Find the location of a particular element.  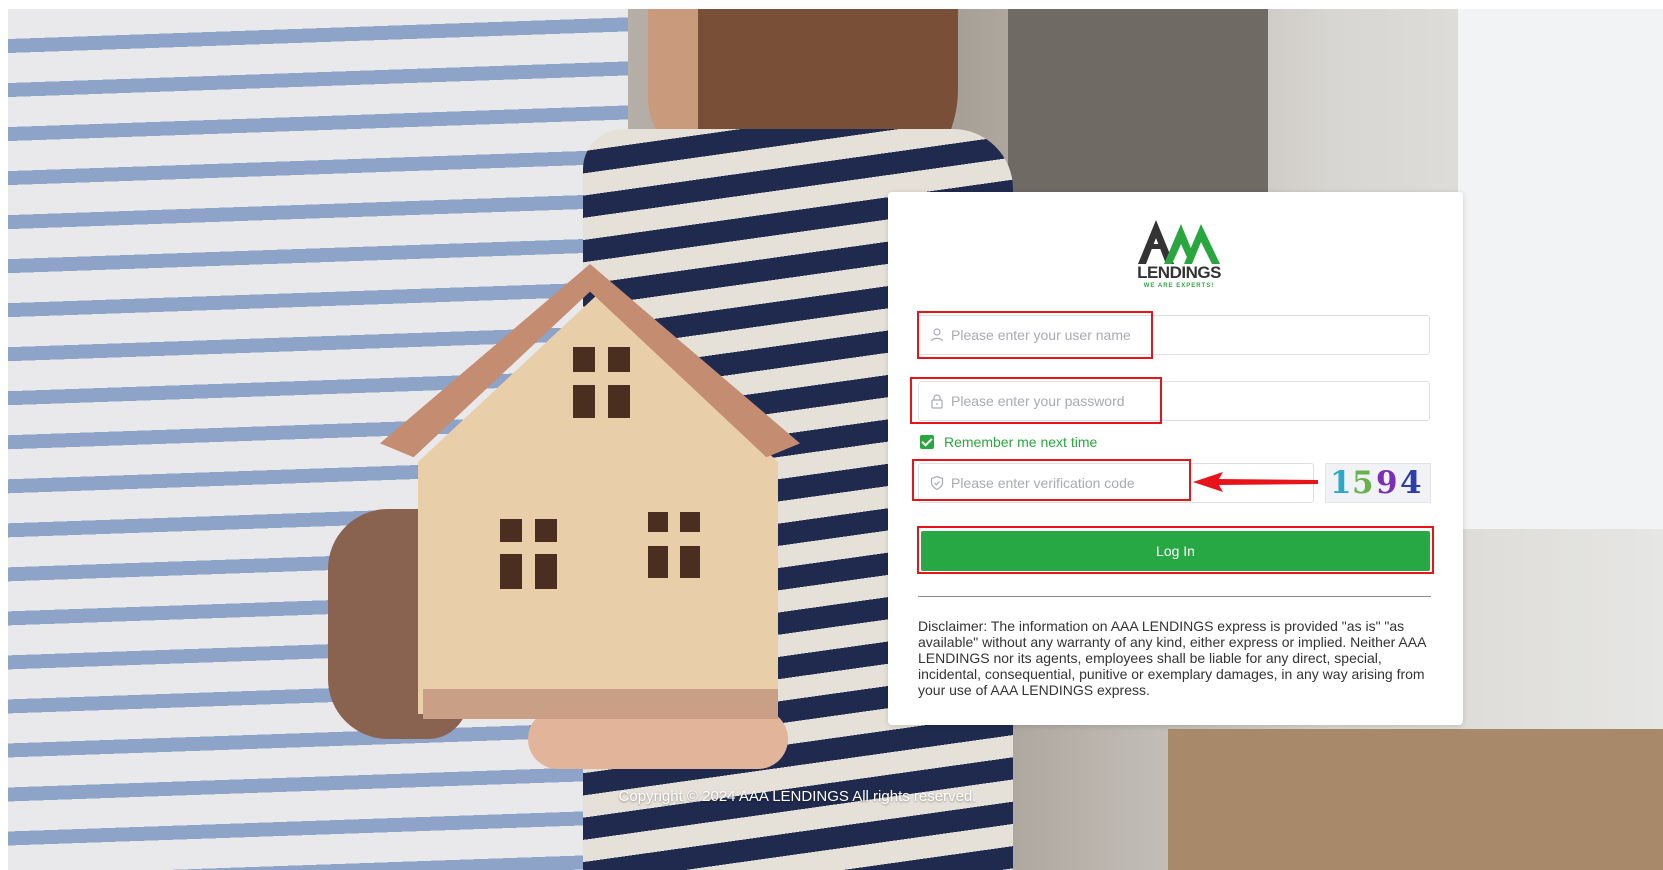

captcha-digit-3: 9 is located at coordinates (1387, 483).